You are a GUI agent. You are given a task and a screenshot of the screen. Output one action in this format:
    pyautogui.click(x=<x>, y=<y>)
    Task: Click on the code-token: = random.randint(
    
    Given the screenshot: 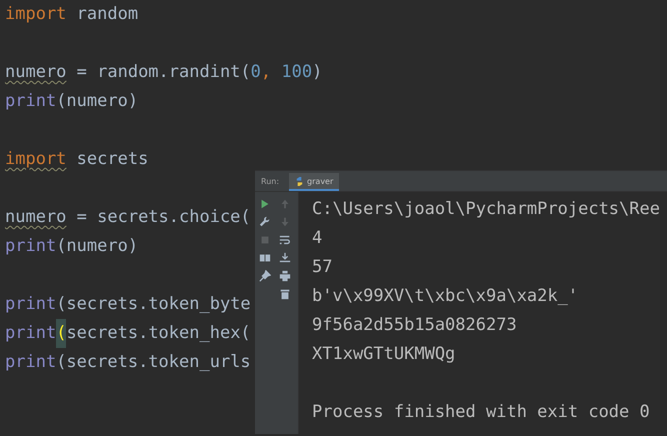 What is the action you would take?
    pyautogui.click(x=163, y=72)
    